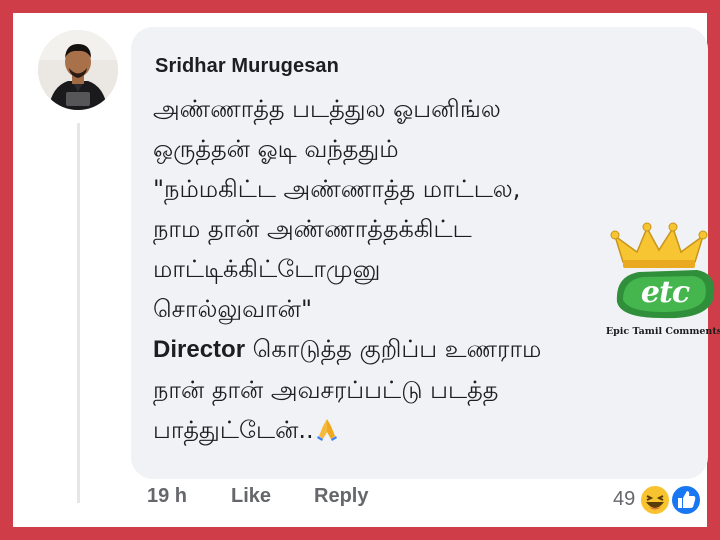 The image size is (720, 540). Describe the element at coordinates (167, 496) in the screenshot. I see `timestamp: 19 h` at that location.